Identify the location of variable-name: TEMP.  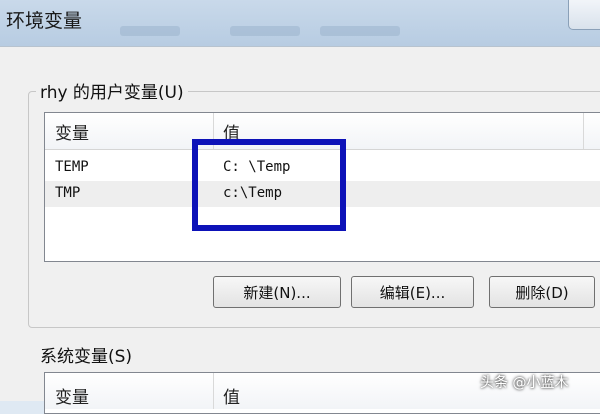
(72, 167).